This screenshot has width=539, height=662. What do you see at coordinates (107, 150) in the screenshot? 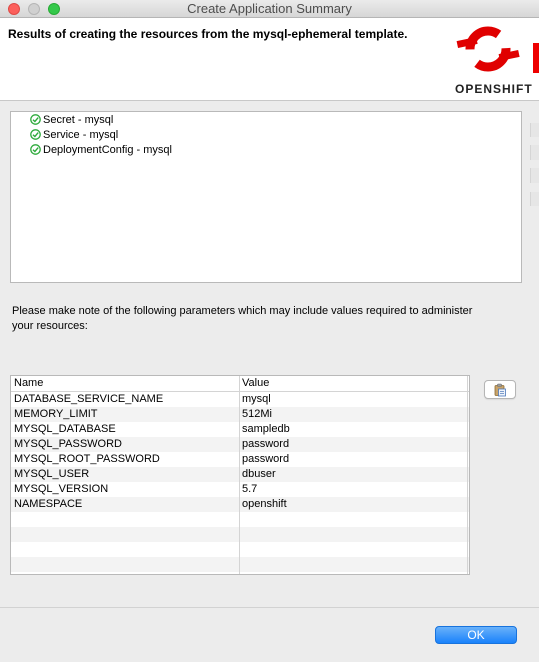
I see `resource-label: DeploymentConfig - mysql` at bounding box center [107, 150].